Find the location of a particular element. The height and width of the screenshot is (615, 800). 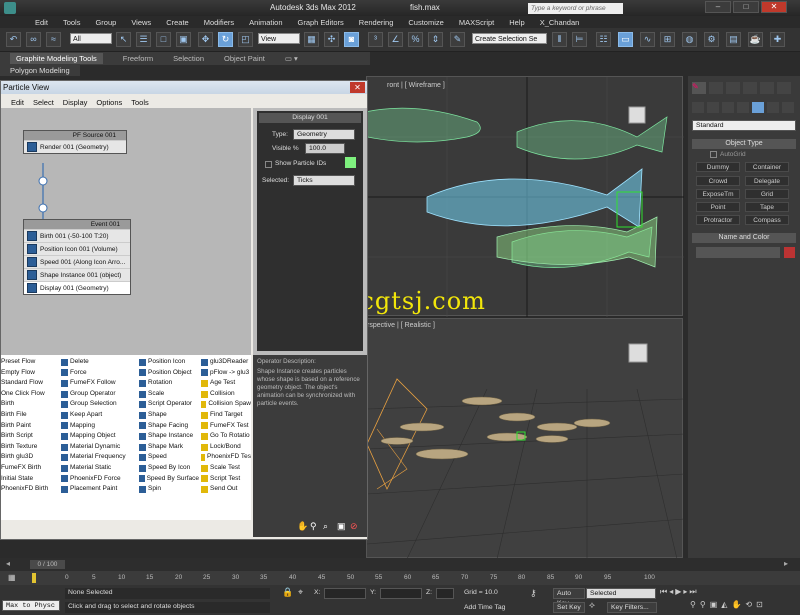

list-item: Group Selection is located at coordinates (98, 404).